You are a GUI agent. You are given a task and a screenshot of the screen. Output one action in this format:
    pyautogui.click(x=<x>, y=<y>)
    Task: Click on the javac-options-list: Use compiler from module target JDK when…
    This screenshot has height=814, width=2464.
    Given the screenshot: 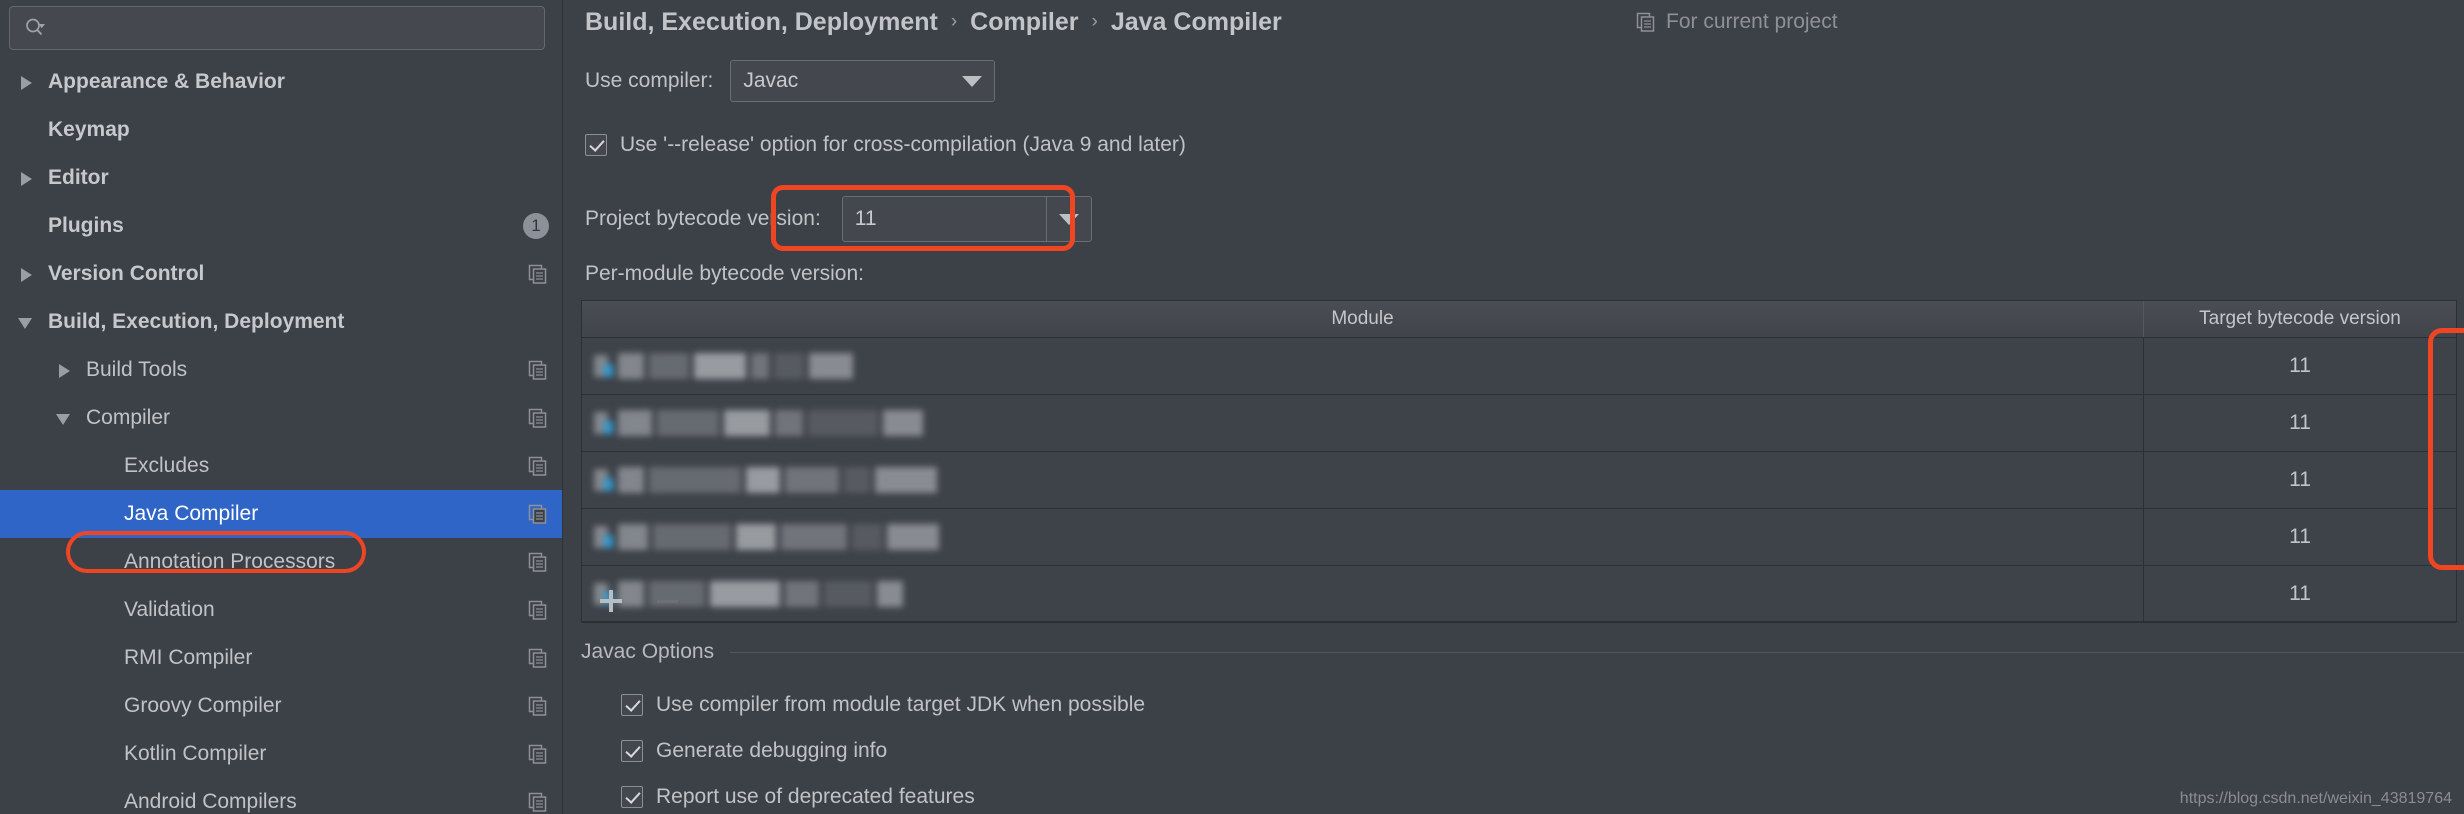 What is the action you would take?
    pyautogui.click(x=883, y=748)
    